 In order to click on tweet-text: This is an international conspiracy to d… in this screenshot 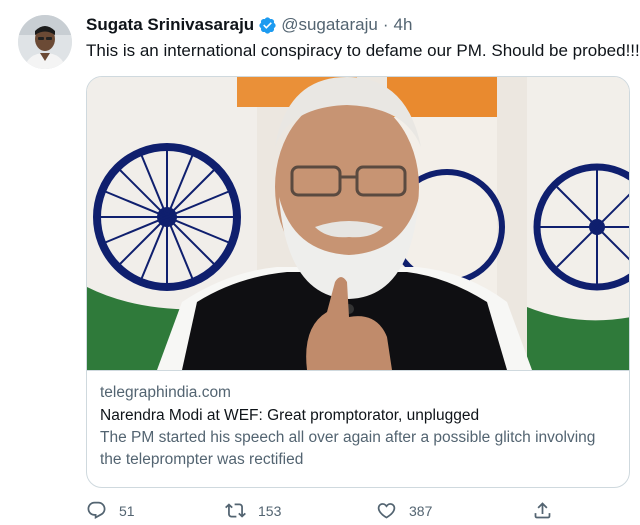, I will do `click(363, 50)`.